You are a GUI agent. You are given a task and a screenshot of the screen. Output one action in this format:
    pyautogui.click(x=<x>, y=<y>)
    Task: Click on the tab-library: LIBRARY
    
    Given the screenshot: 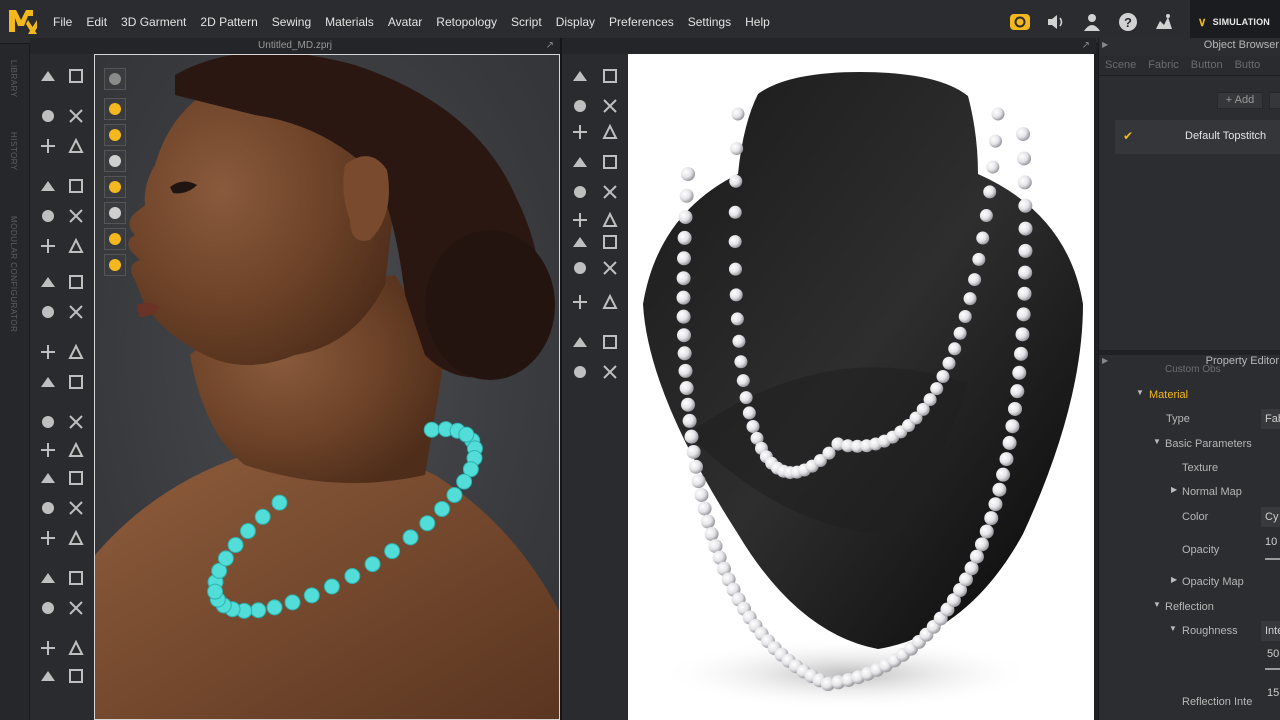 What is the action you would take?
    pyautogui.click(x=13, y=79)
    